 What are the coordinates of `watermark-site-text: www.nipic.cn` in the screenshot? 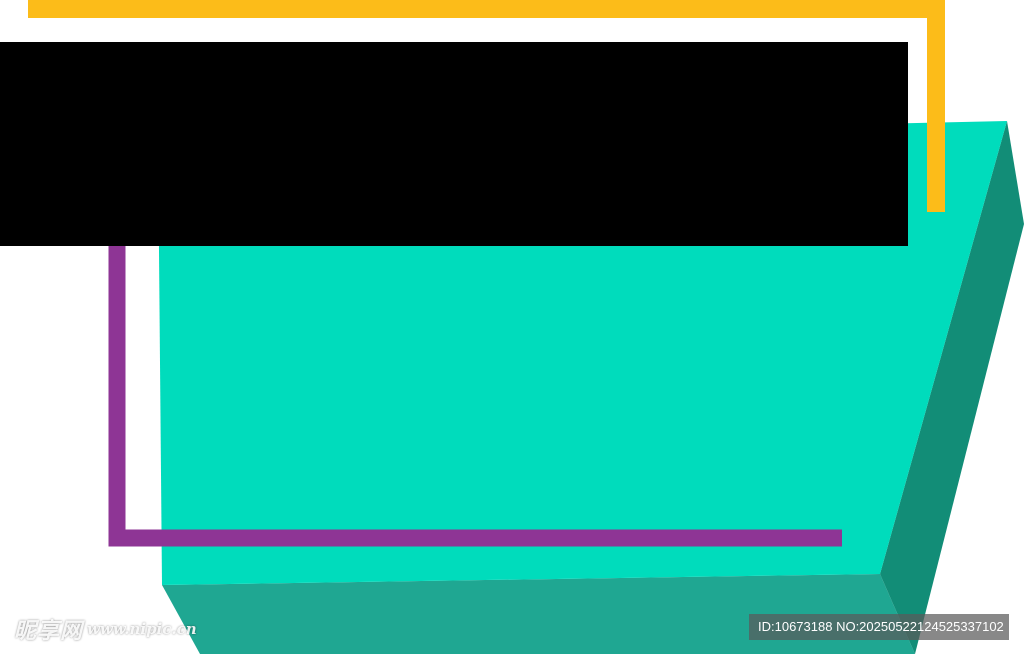 It's located at (142, 629).